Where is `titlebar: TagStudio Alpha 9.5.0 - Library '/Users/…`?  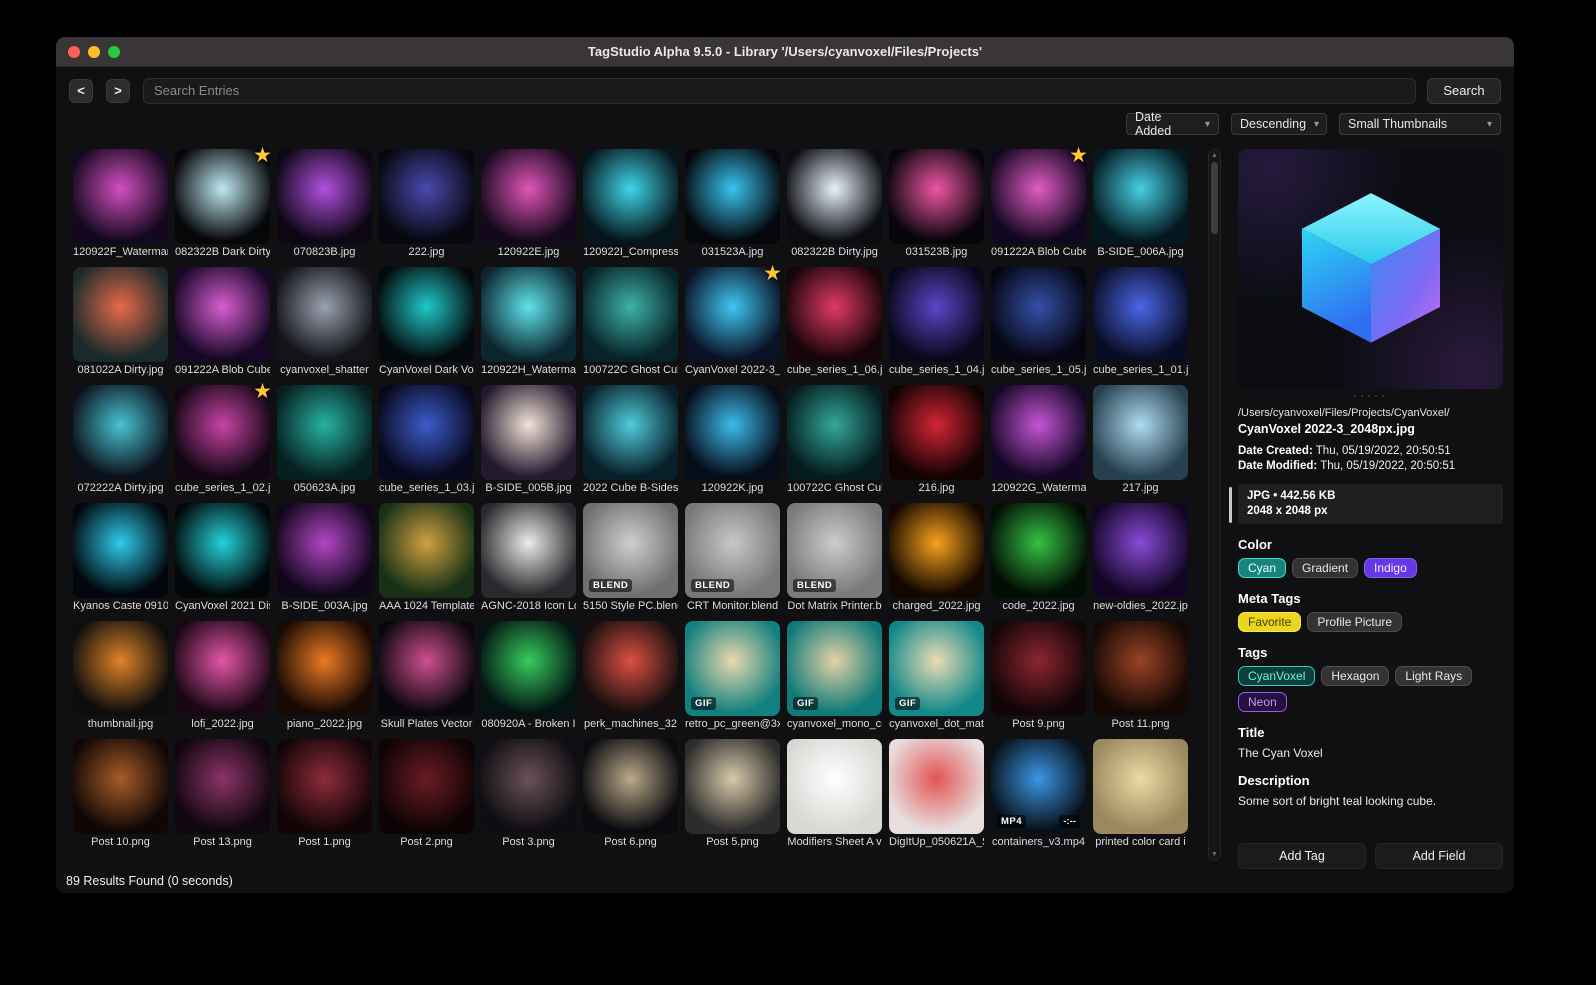 titlebar: TagStudio Alpha 9.5.0 - Library '/Users/… is located at coordinates (785, 52).